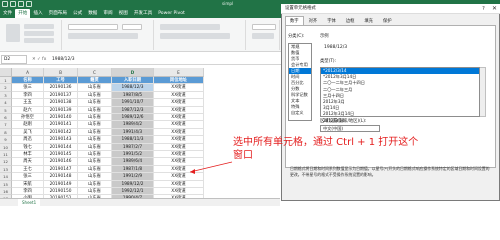 The width and height of the screenshot is (500, 240). What do you see at coordinates (6, 162) in the screenshot?
I see `row-header: 12` at bounding box center [6, 162].